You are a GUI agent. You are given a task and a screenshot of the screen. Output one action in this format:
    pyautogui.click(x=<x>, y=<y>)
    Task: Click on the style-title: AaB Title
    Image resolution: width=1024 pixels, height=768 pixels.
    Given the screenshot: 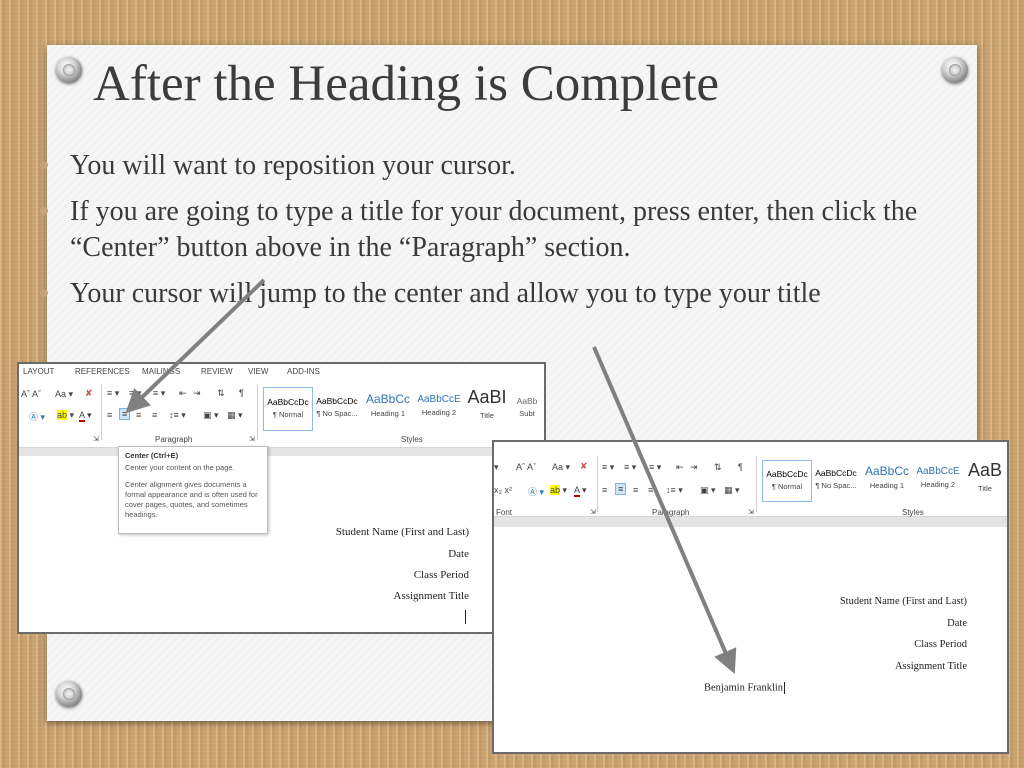 What is the action you would take?
    pyautogui.click(x=985, y=480)
    